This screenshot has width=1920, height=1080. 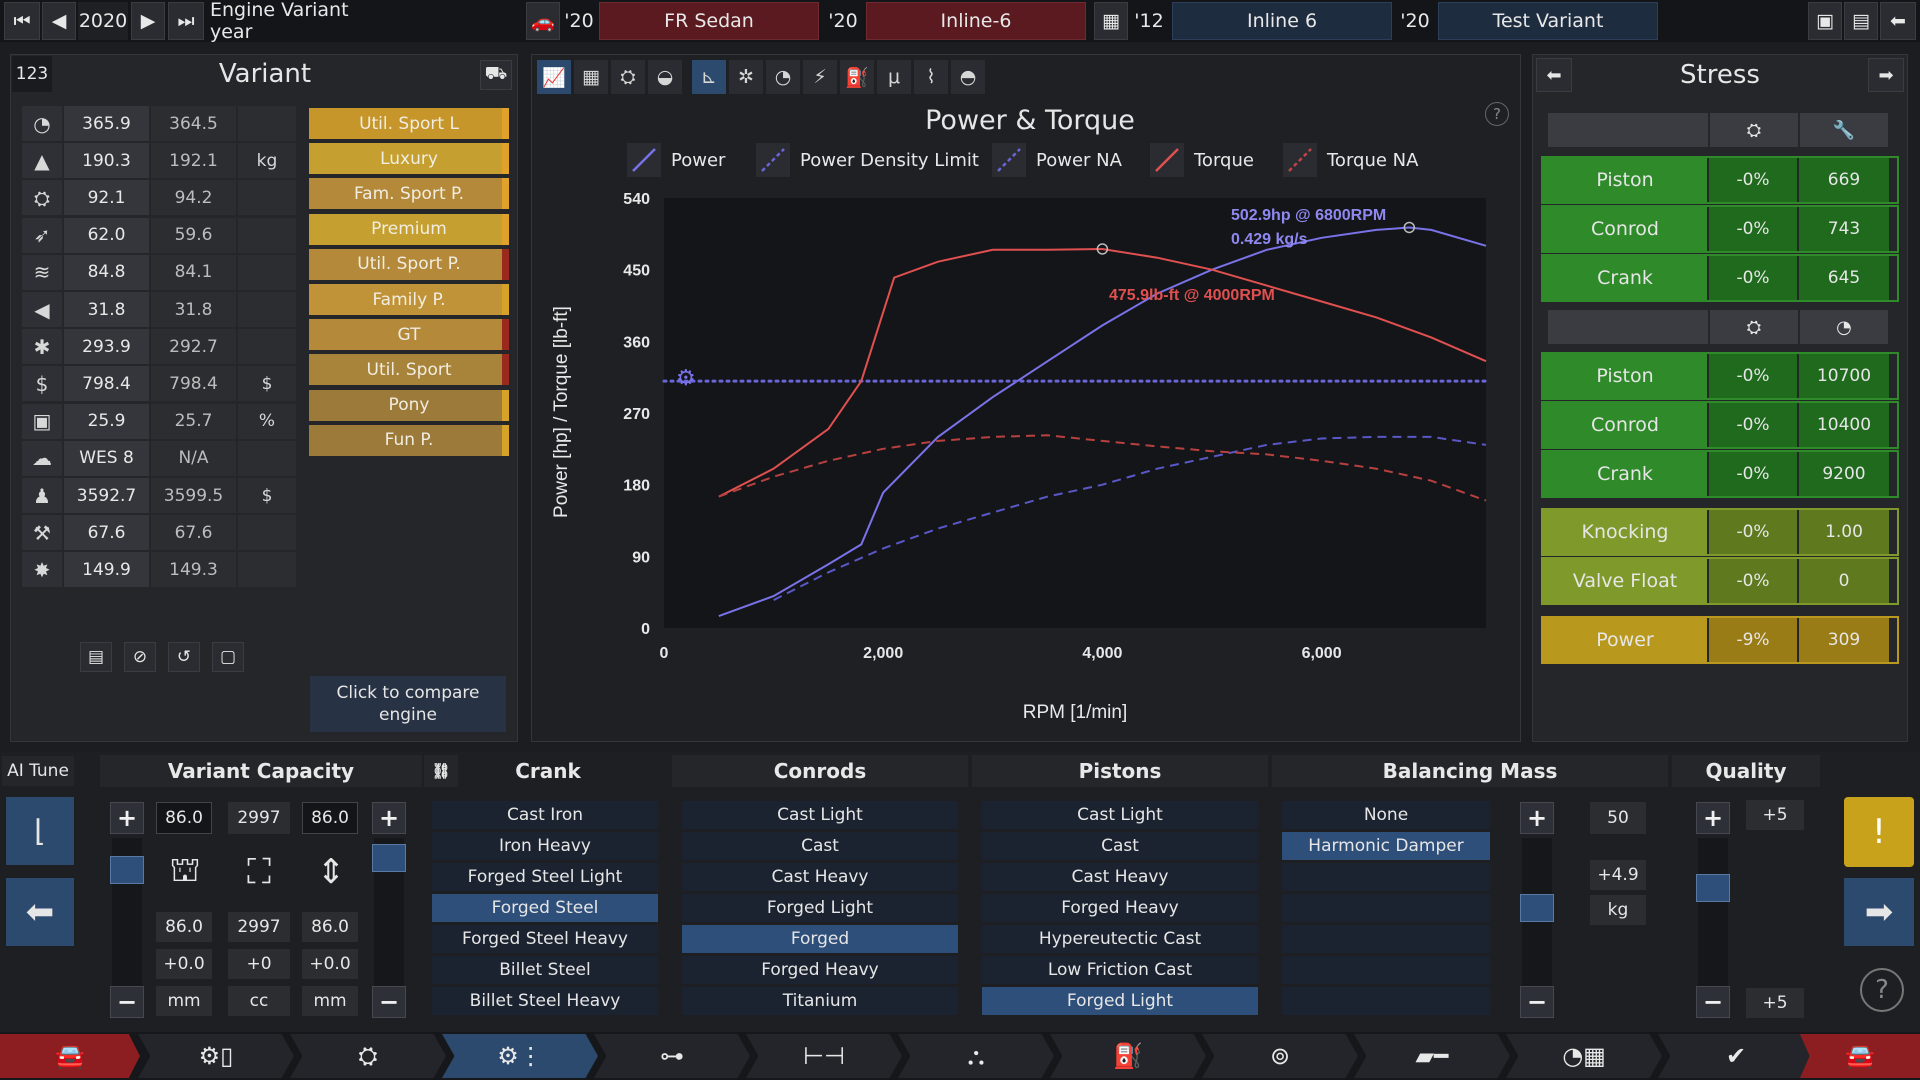 What do you see at coordinates (496, 75) in the screenshot?
I see `truck-icon: ⛟` at bounding box center [496, 75].